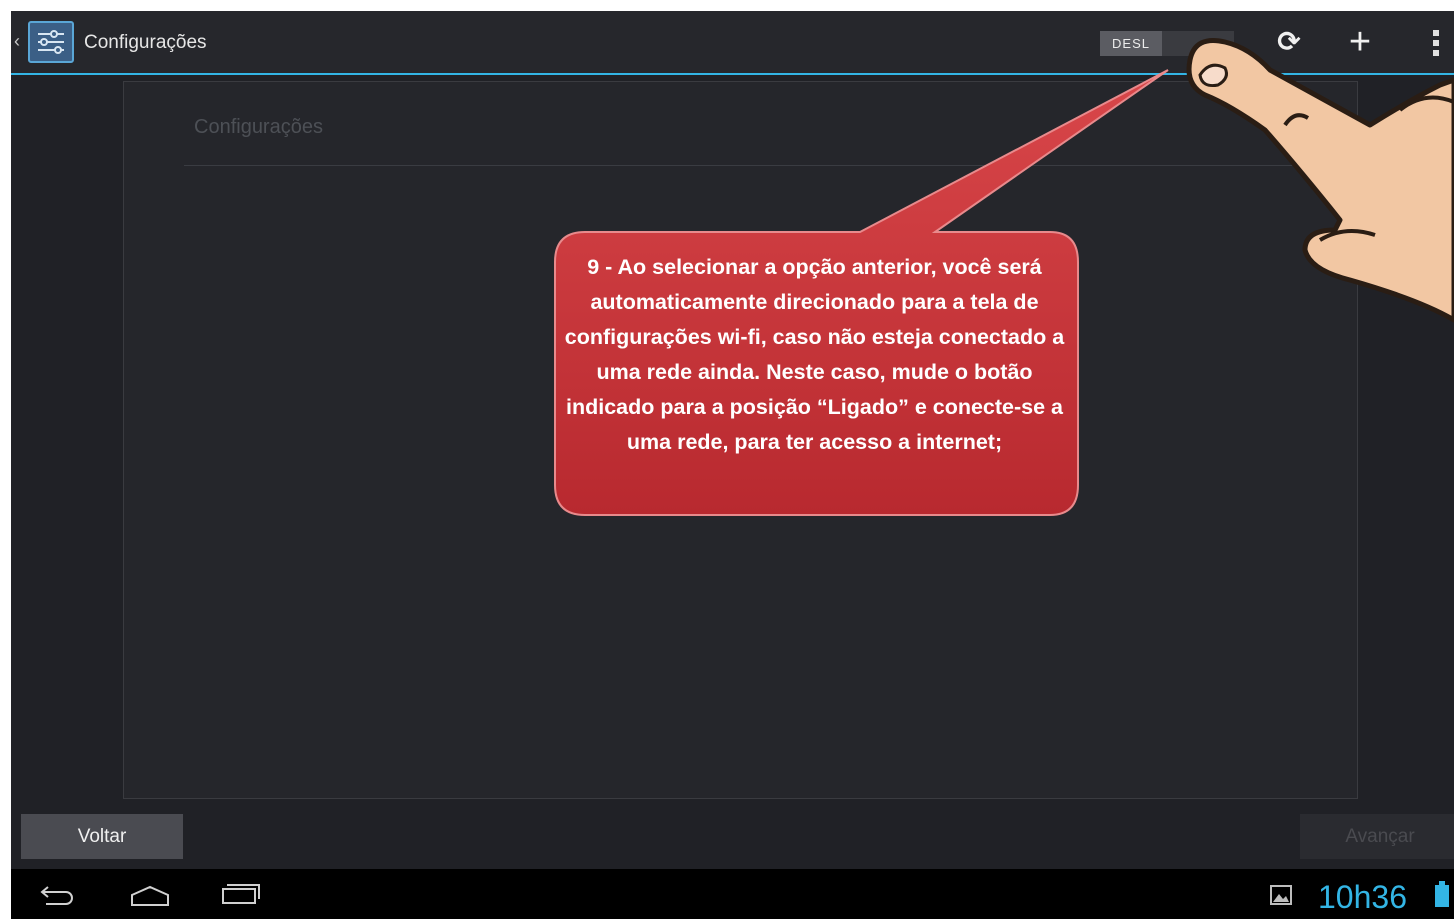 The width and height of the screenshot is (1454, 919). Describe the element at coordinates (150, 895) in the screenshot. I see `nav-home-icon` at that location.